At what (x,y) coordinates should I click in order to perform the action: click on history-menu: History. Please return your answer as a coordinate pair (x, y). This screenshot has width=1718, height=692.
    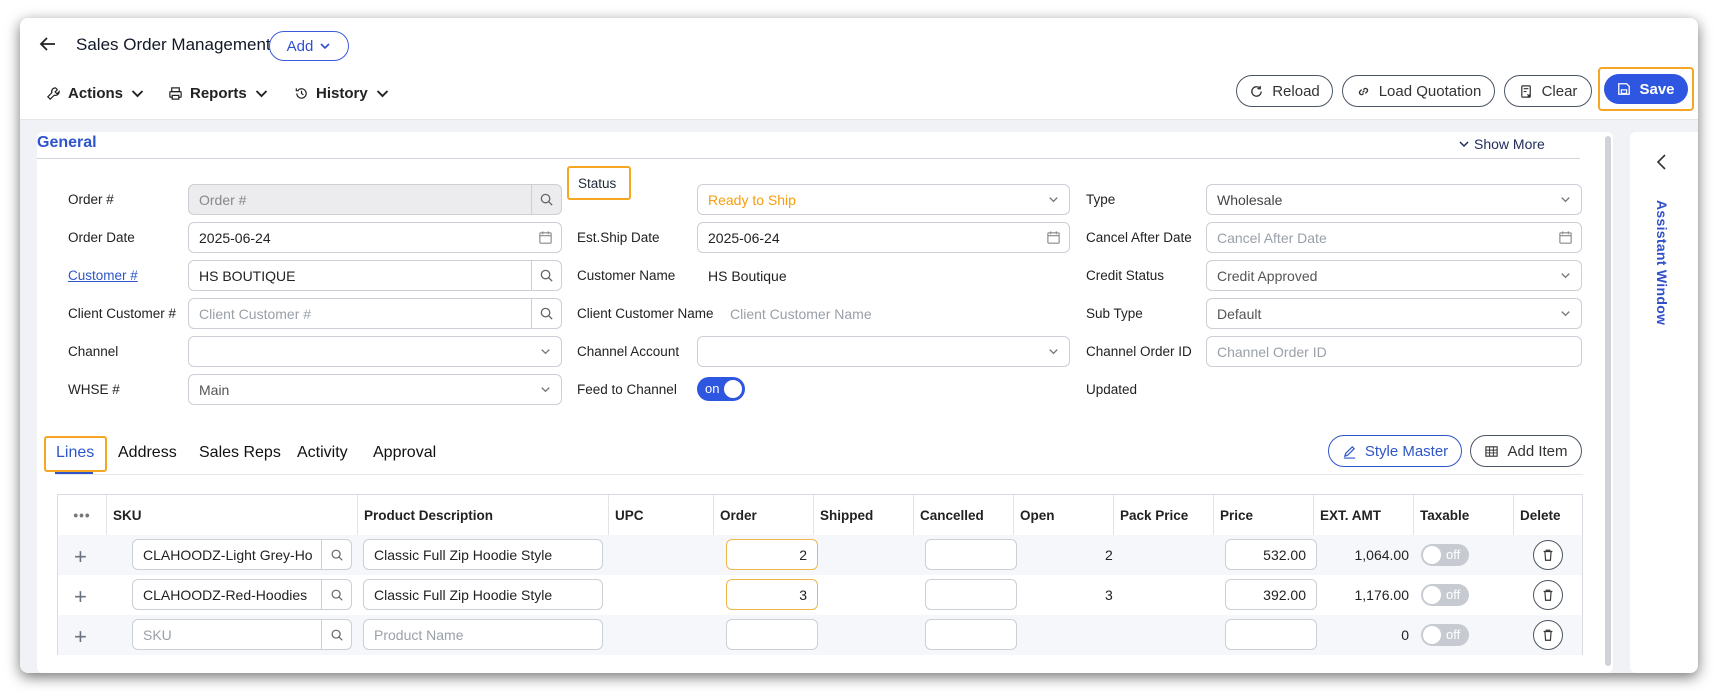
    Looking at the image, I should click on (342, 93).